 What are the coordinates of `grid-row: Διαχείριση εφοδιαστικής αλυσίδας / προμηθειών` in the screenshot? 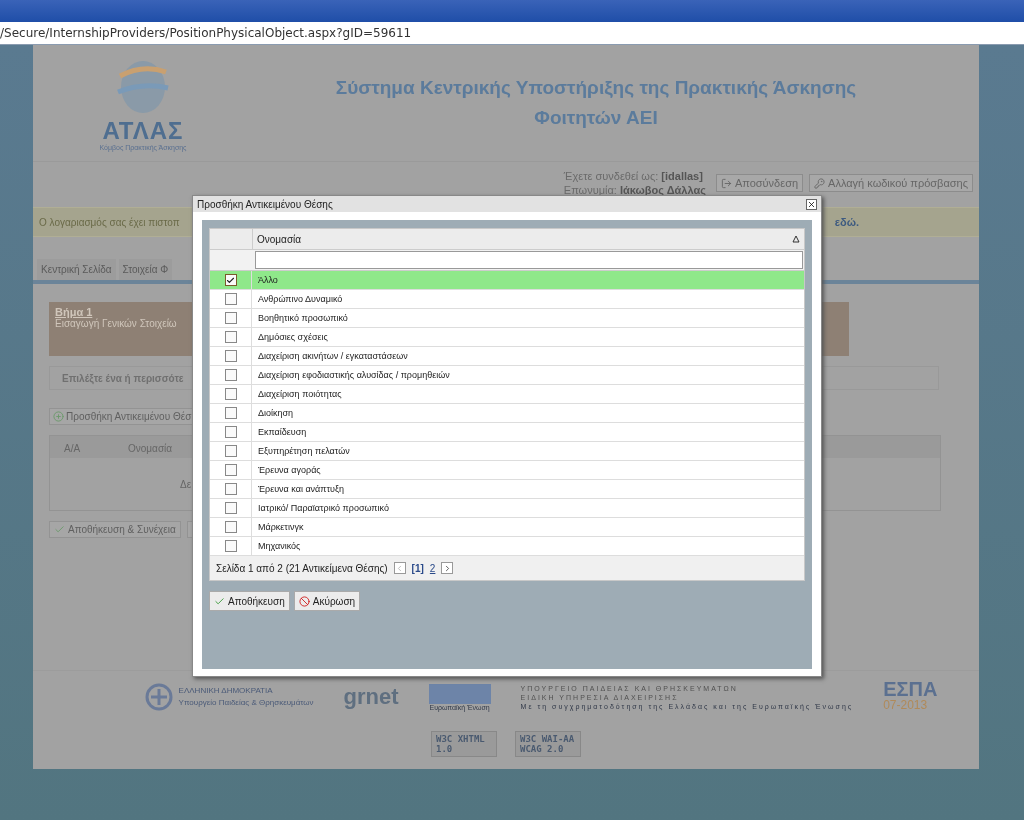 It's located at (507, 375).